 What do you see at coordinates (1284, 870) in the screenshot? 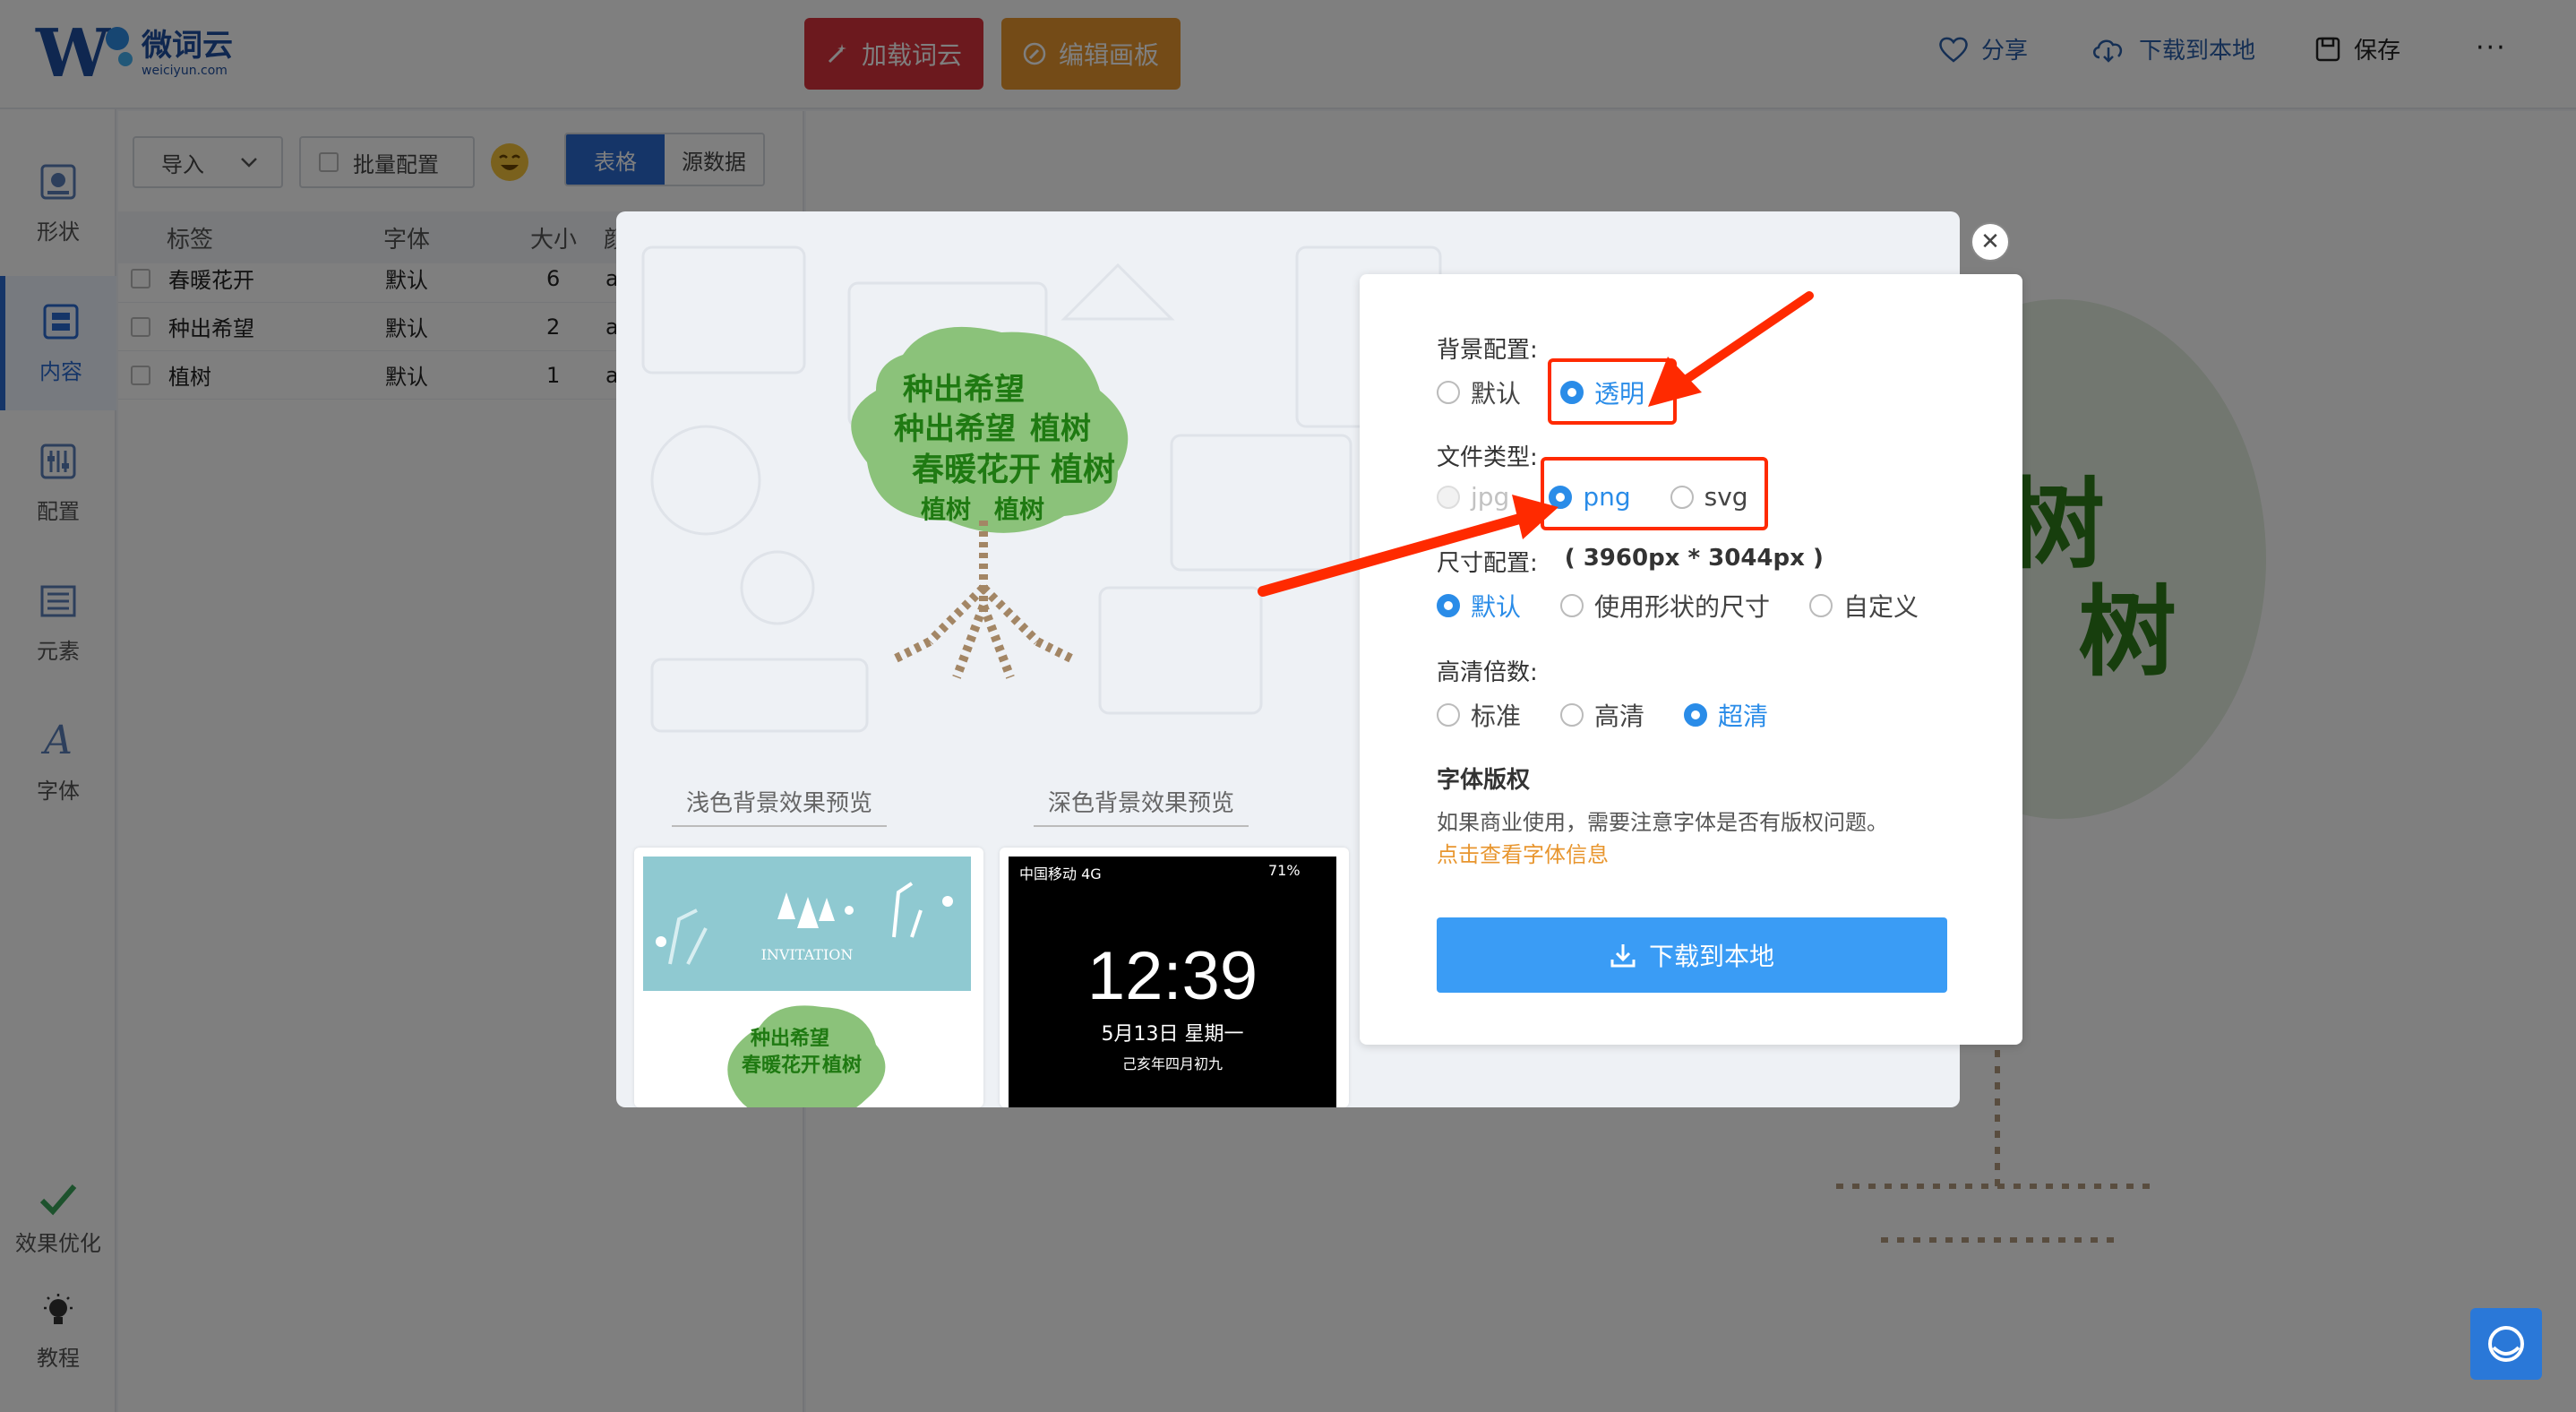
I see `phone-battery: 71%` at bounding box center [1284, 870].